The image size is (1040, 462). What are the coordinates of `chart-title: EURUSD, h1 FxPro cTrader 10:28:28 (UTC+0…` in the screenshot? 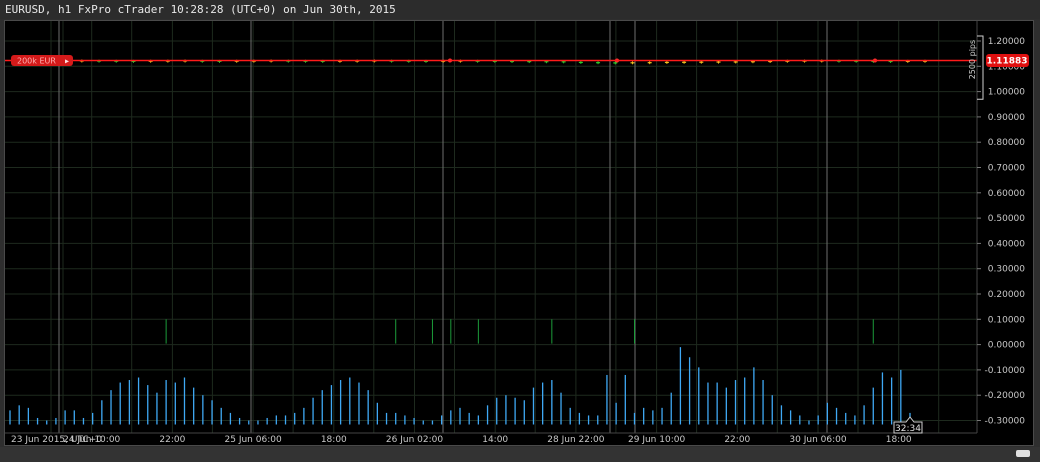 It's located at (200, 9).